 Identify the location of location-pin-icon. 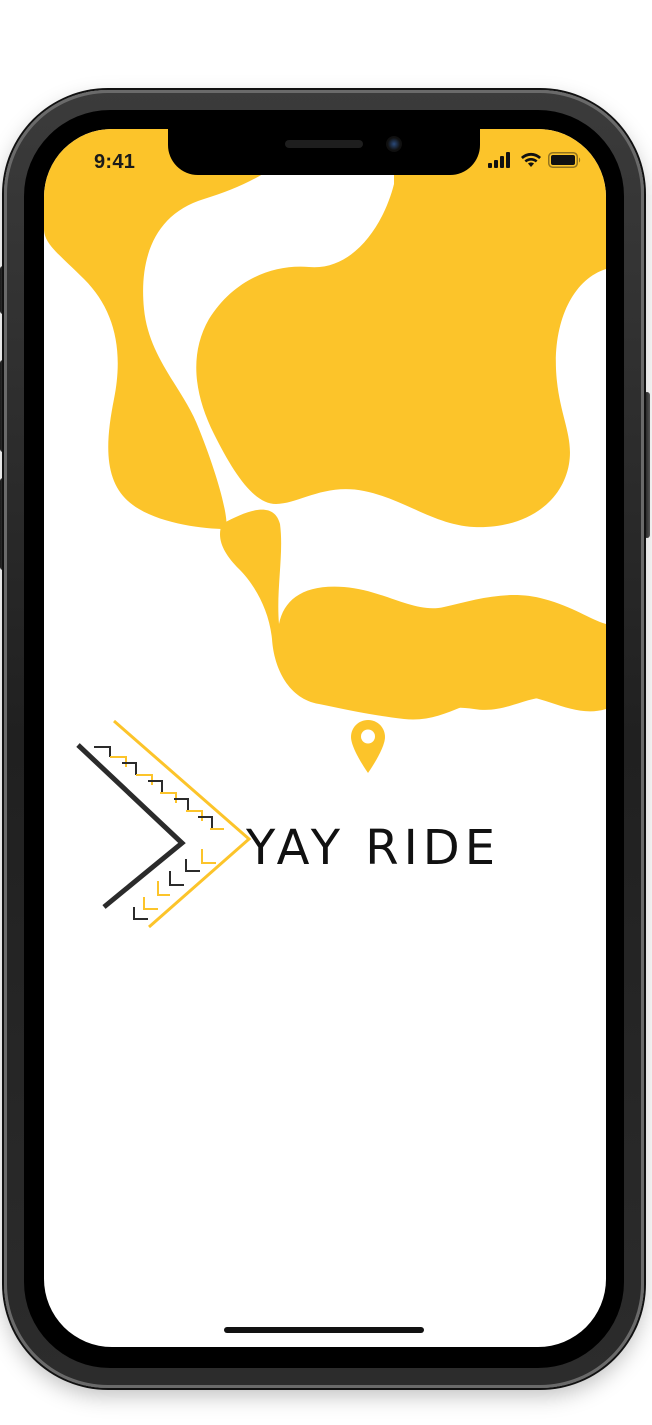
(368, 746).